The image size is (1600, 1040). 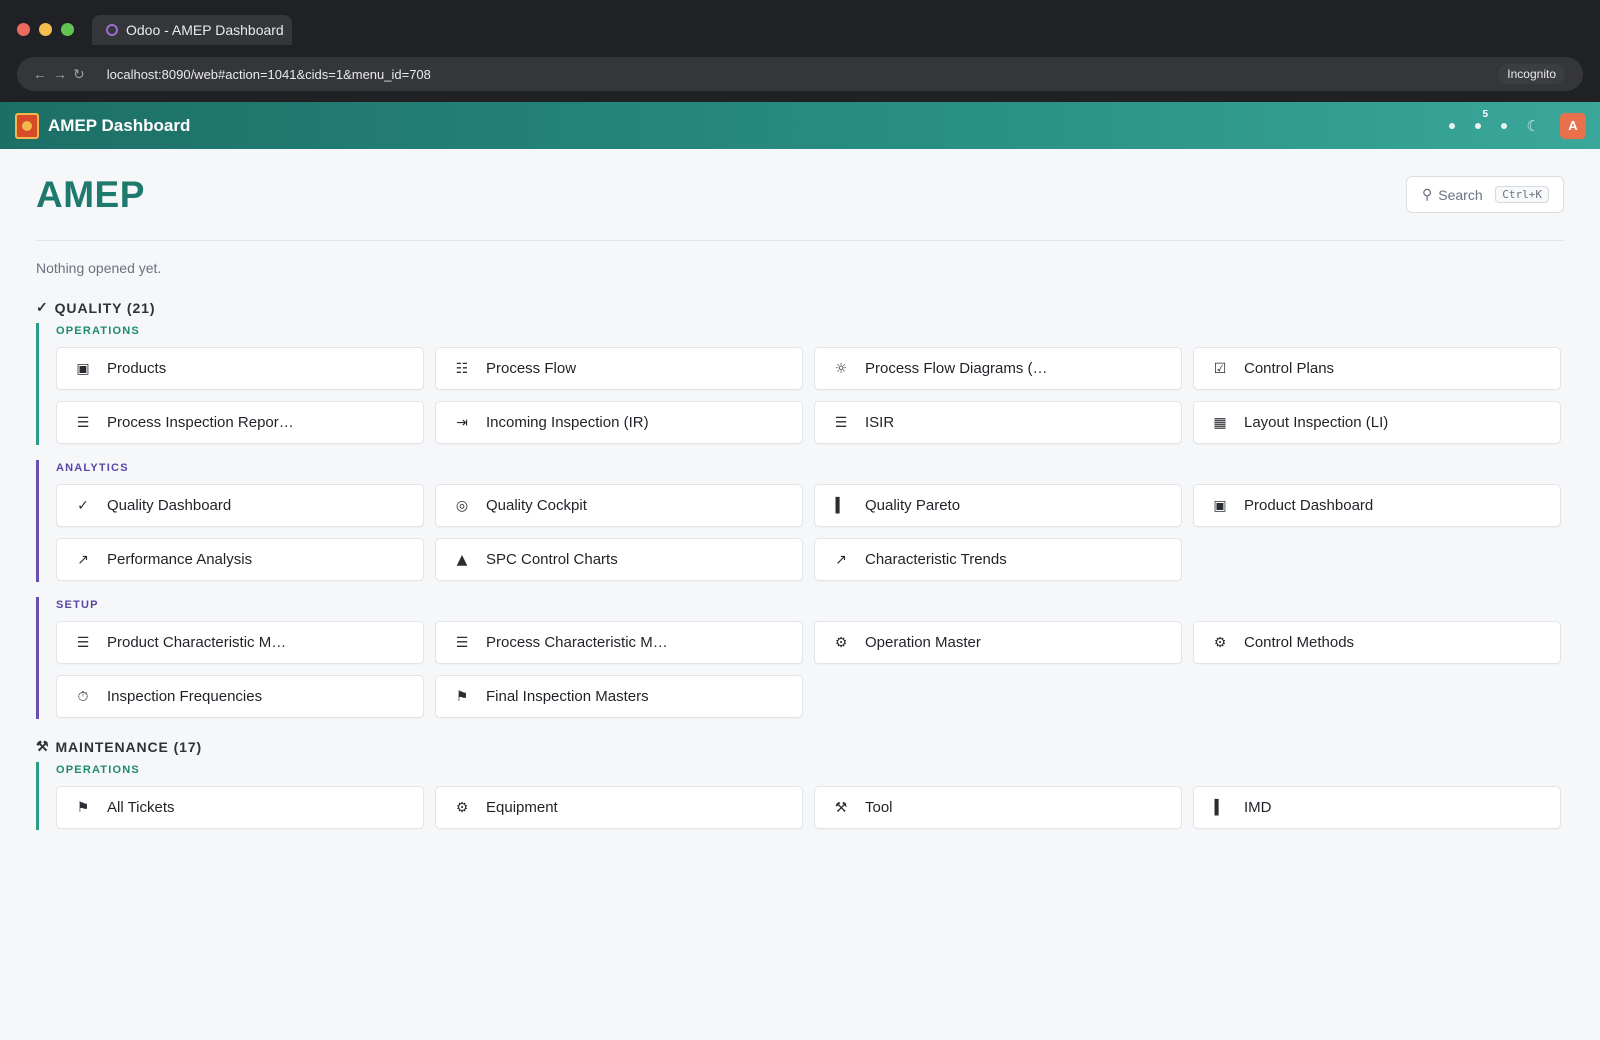 I want to click on shortcut-icon: ☷, so click(x=462, y=368).